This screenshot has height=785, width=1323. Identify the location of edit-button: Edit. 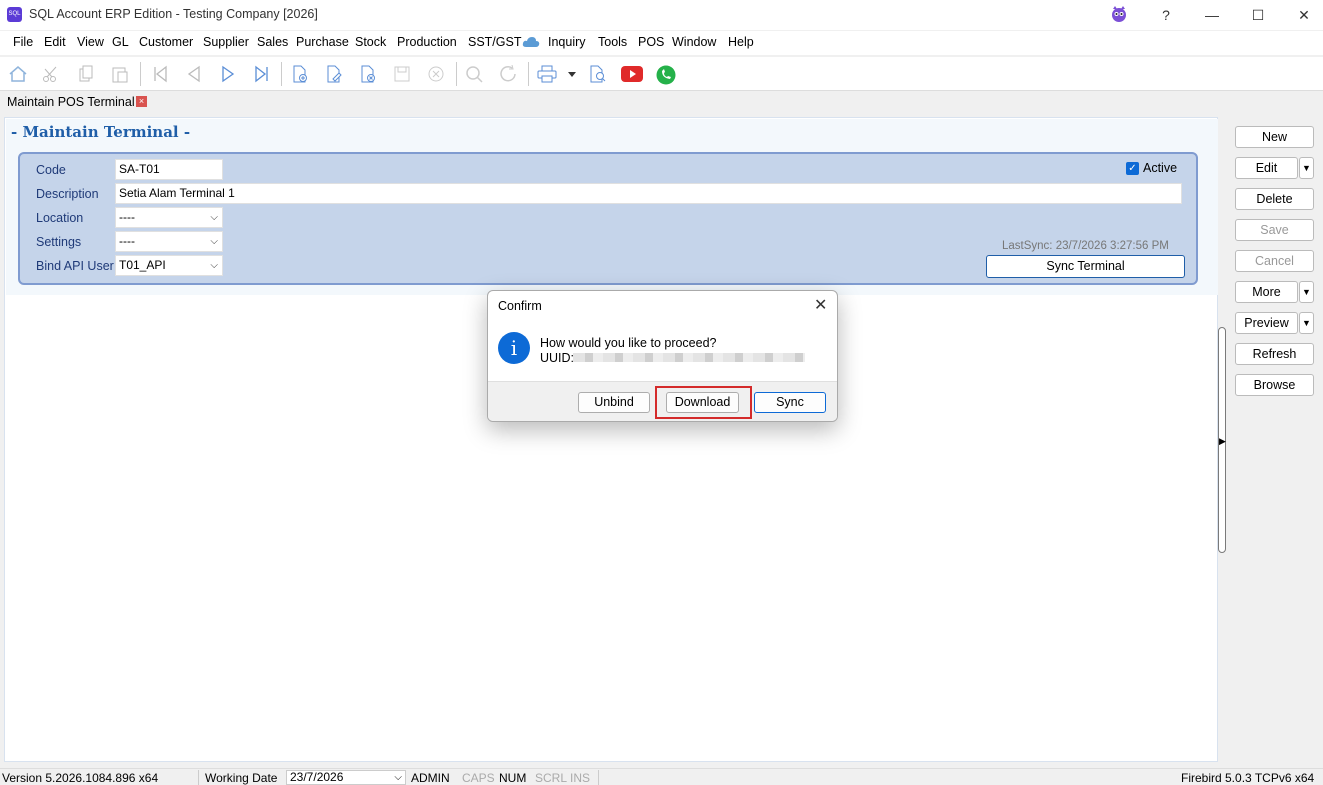
(1266, 168).